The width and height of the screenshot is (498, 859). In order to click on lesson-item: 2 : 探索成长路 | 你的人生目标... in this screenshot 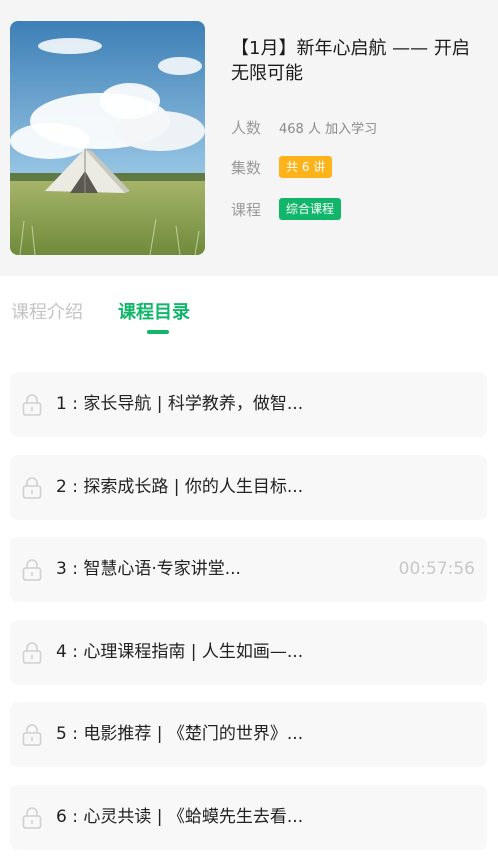, I will do `click(248, 487)`.